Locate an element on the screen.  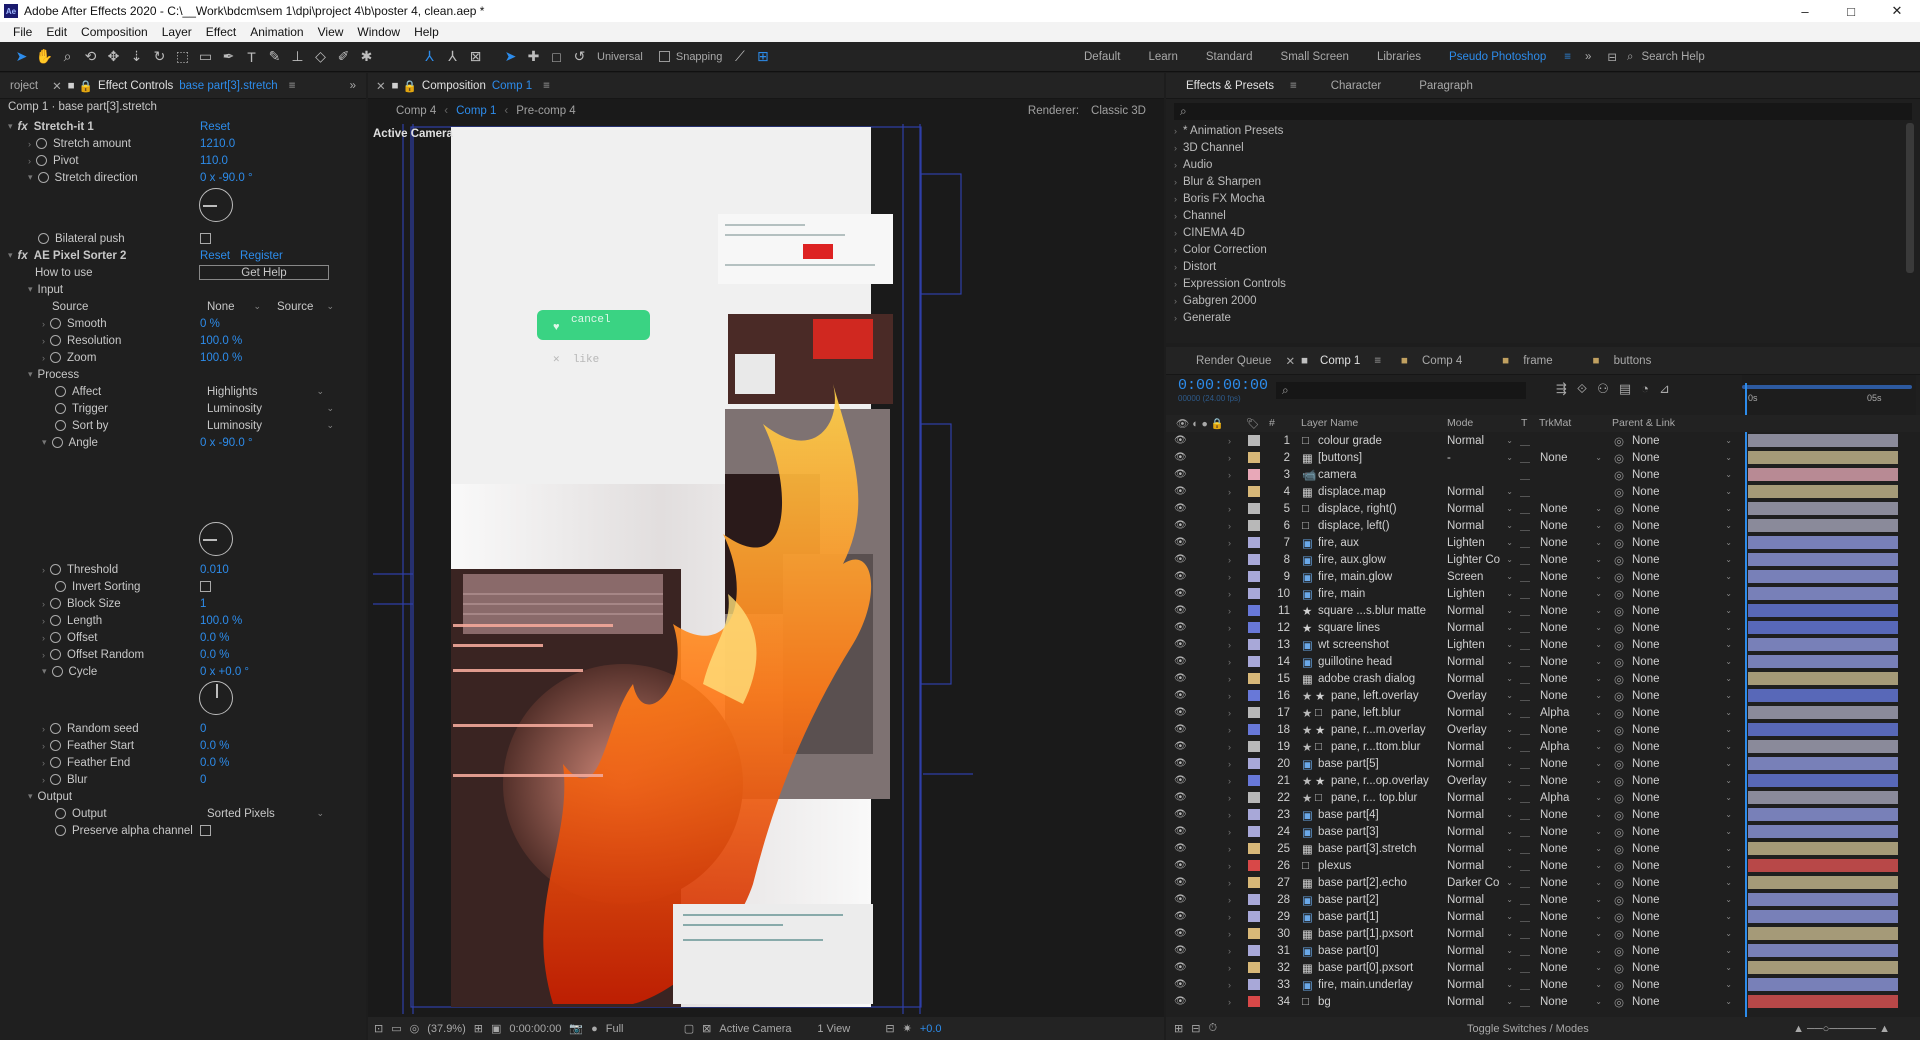
comp-mini-flowchart-icon: ⇶ is located at coordinates (1561, 389).